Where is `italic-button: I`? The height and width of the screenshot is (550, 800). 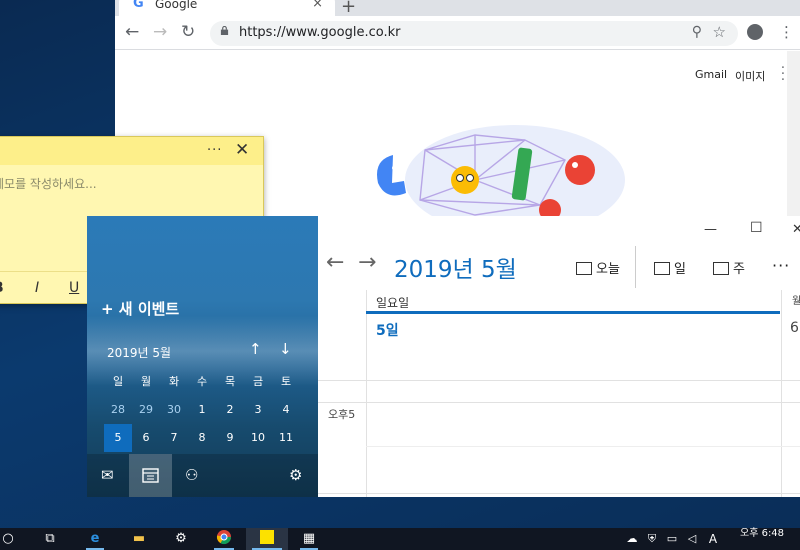
italic-button: I is located at coordinates (37, 288).